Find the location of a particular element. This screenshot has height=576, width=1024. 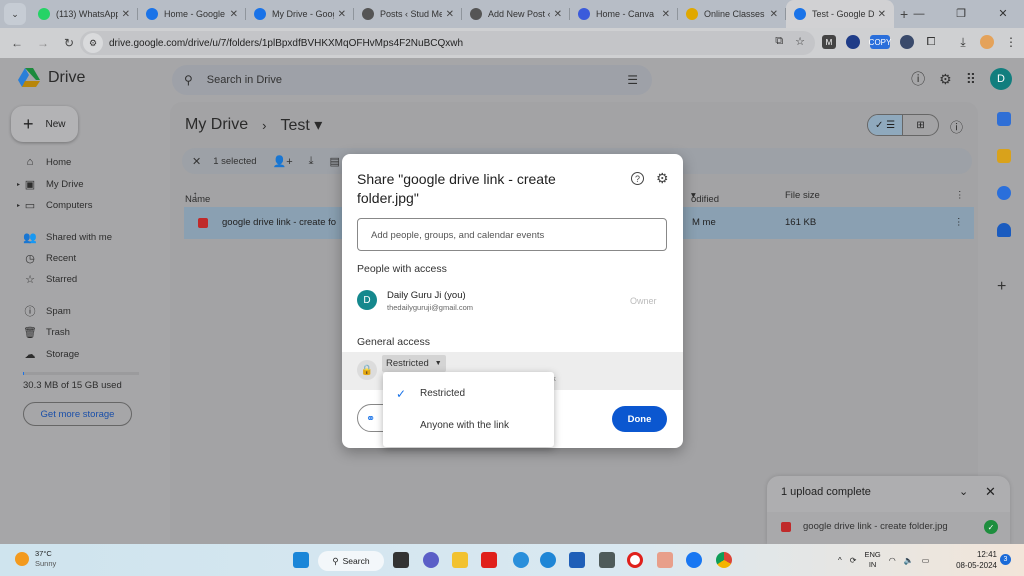

sidebar-item-spam: ⓘ Spam is located at coordinates (35, 311).